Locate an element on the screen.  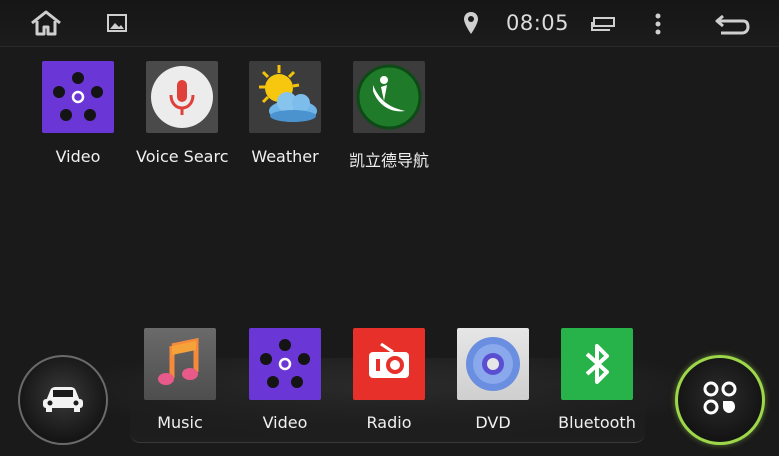
dock-app-bluetooth: Bluetooth is located at coordinates (597, 380).